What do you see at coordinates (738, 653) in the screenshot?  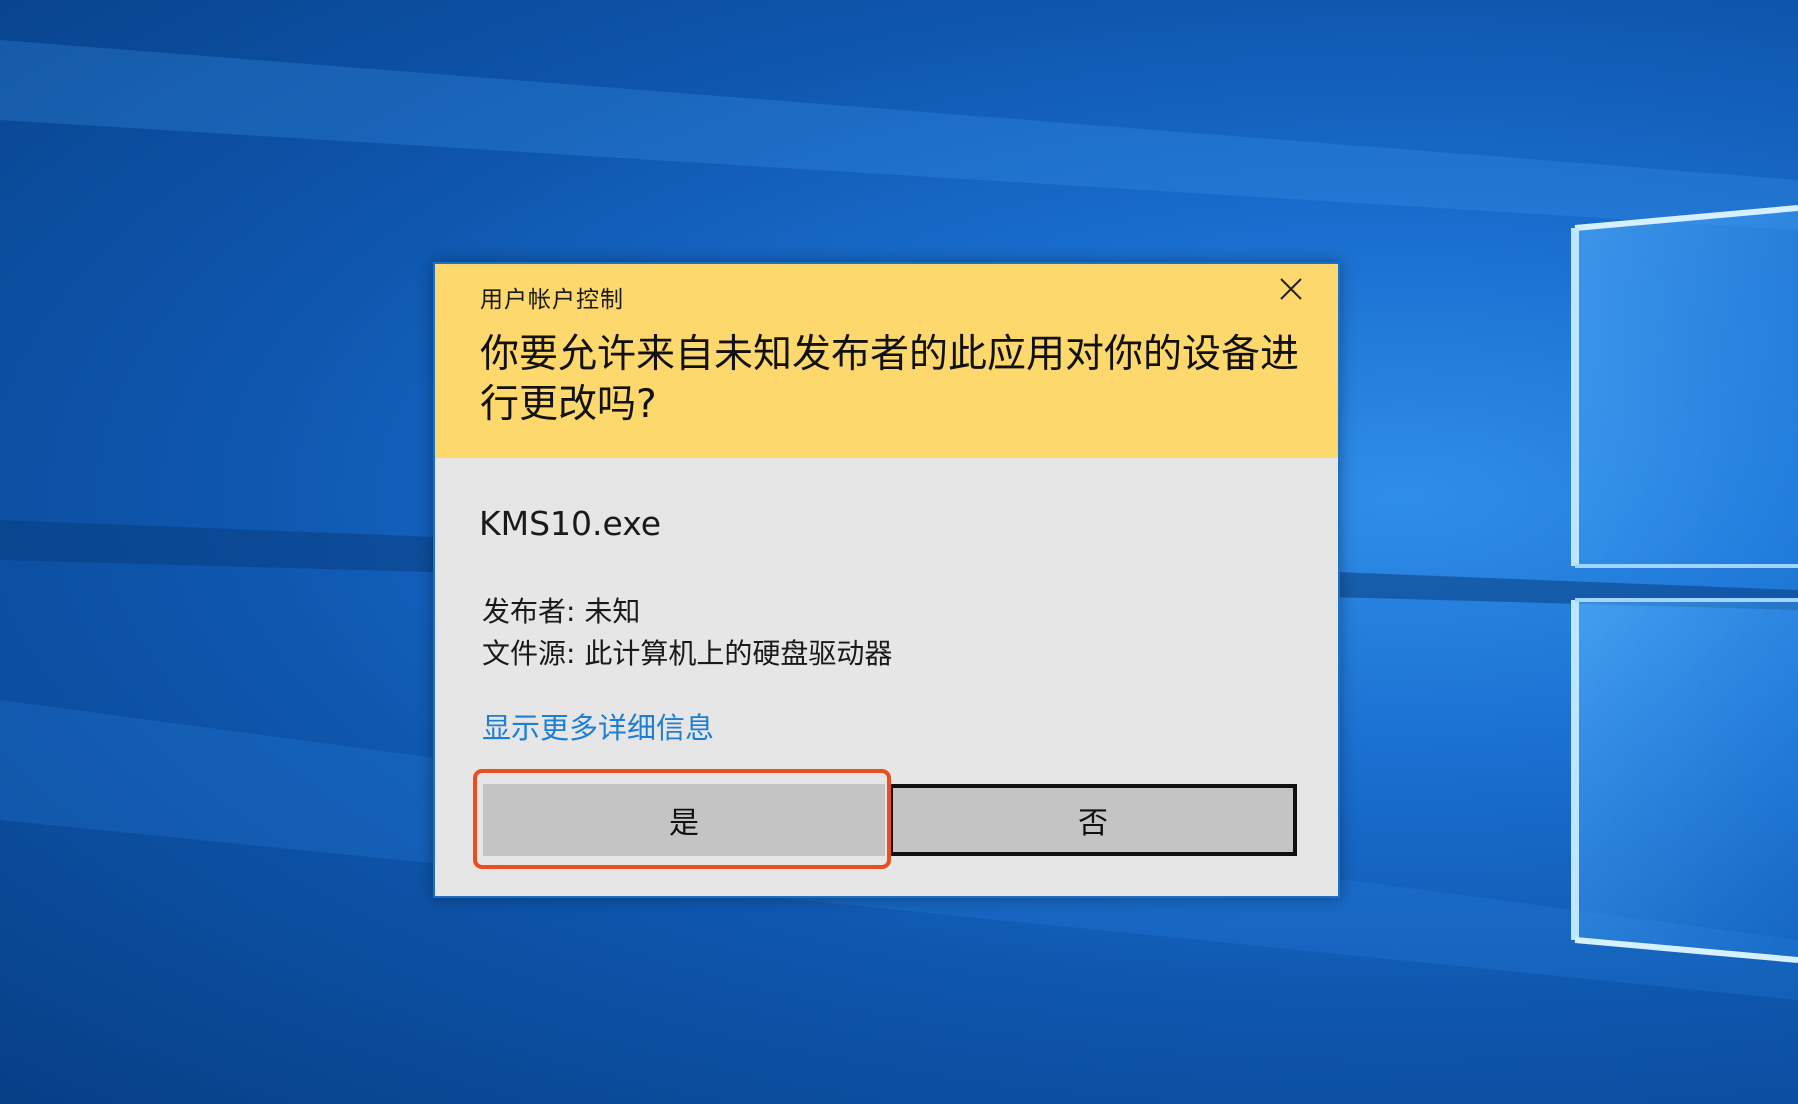 I see `source-value: 此计算机上的硬盘驱动器` at bounding box center [738, 653].